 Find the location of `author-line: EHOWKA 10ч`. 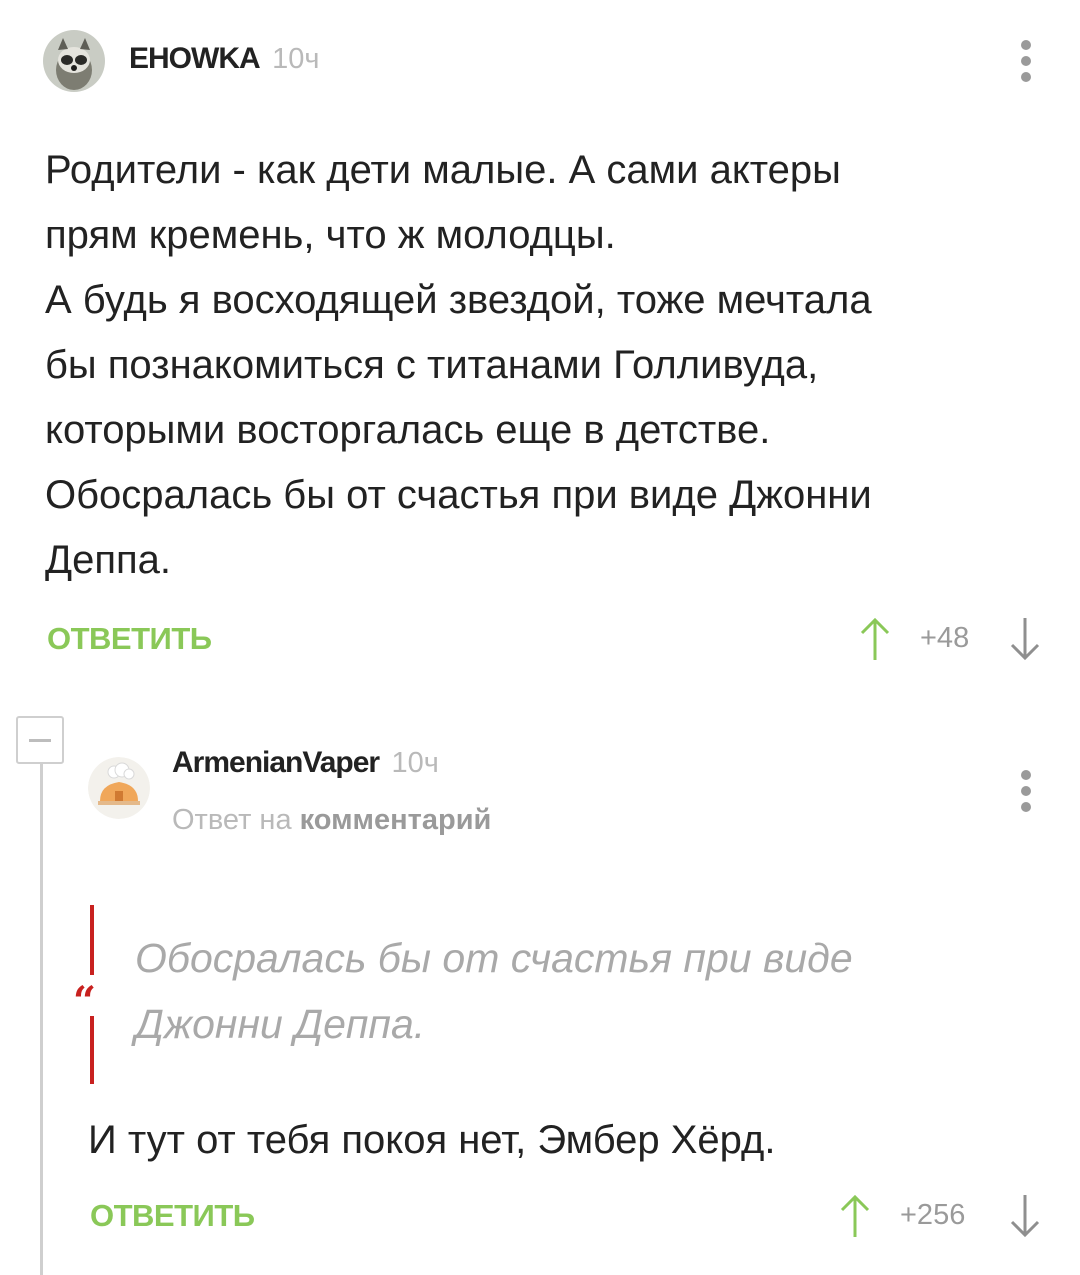

author-line: EHOWKA 10ч is located at coordinates (224, 59).